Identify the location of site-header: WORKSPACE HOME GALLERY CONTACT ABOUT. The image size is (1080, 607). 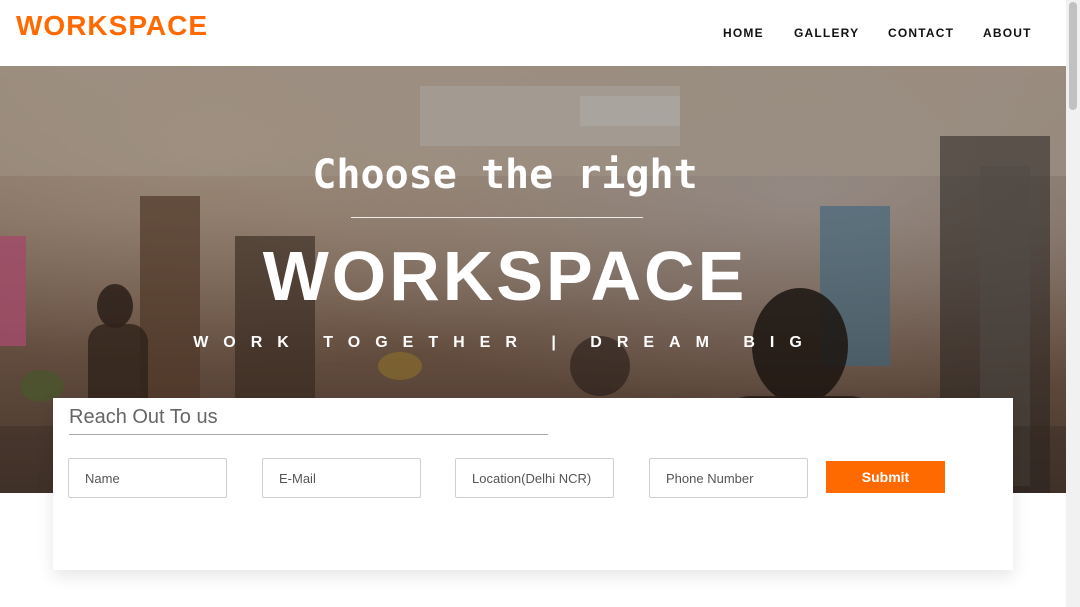
(533, 33).